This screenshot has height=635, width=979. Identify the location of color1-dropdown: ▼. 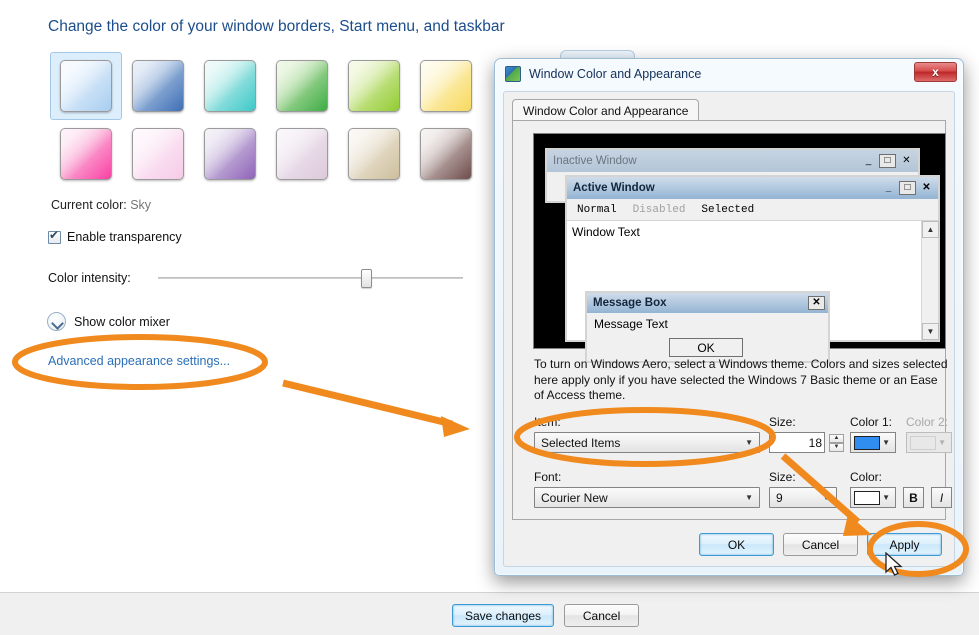
(873, 442).